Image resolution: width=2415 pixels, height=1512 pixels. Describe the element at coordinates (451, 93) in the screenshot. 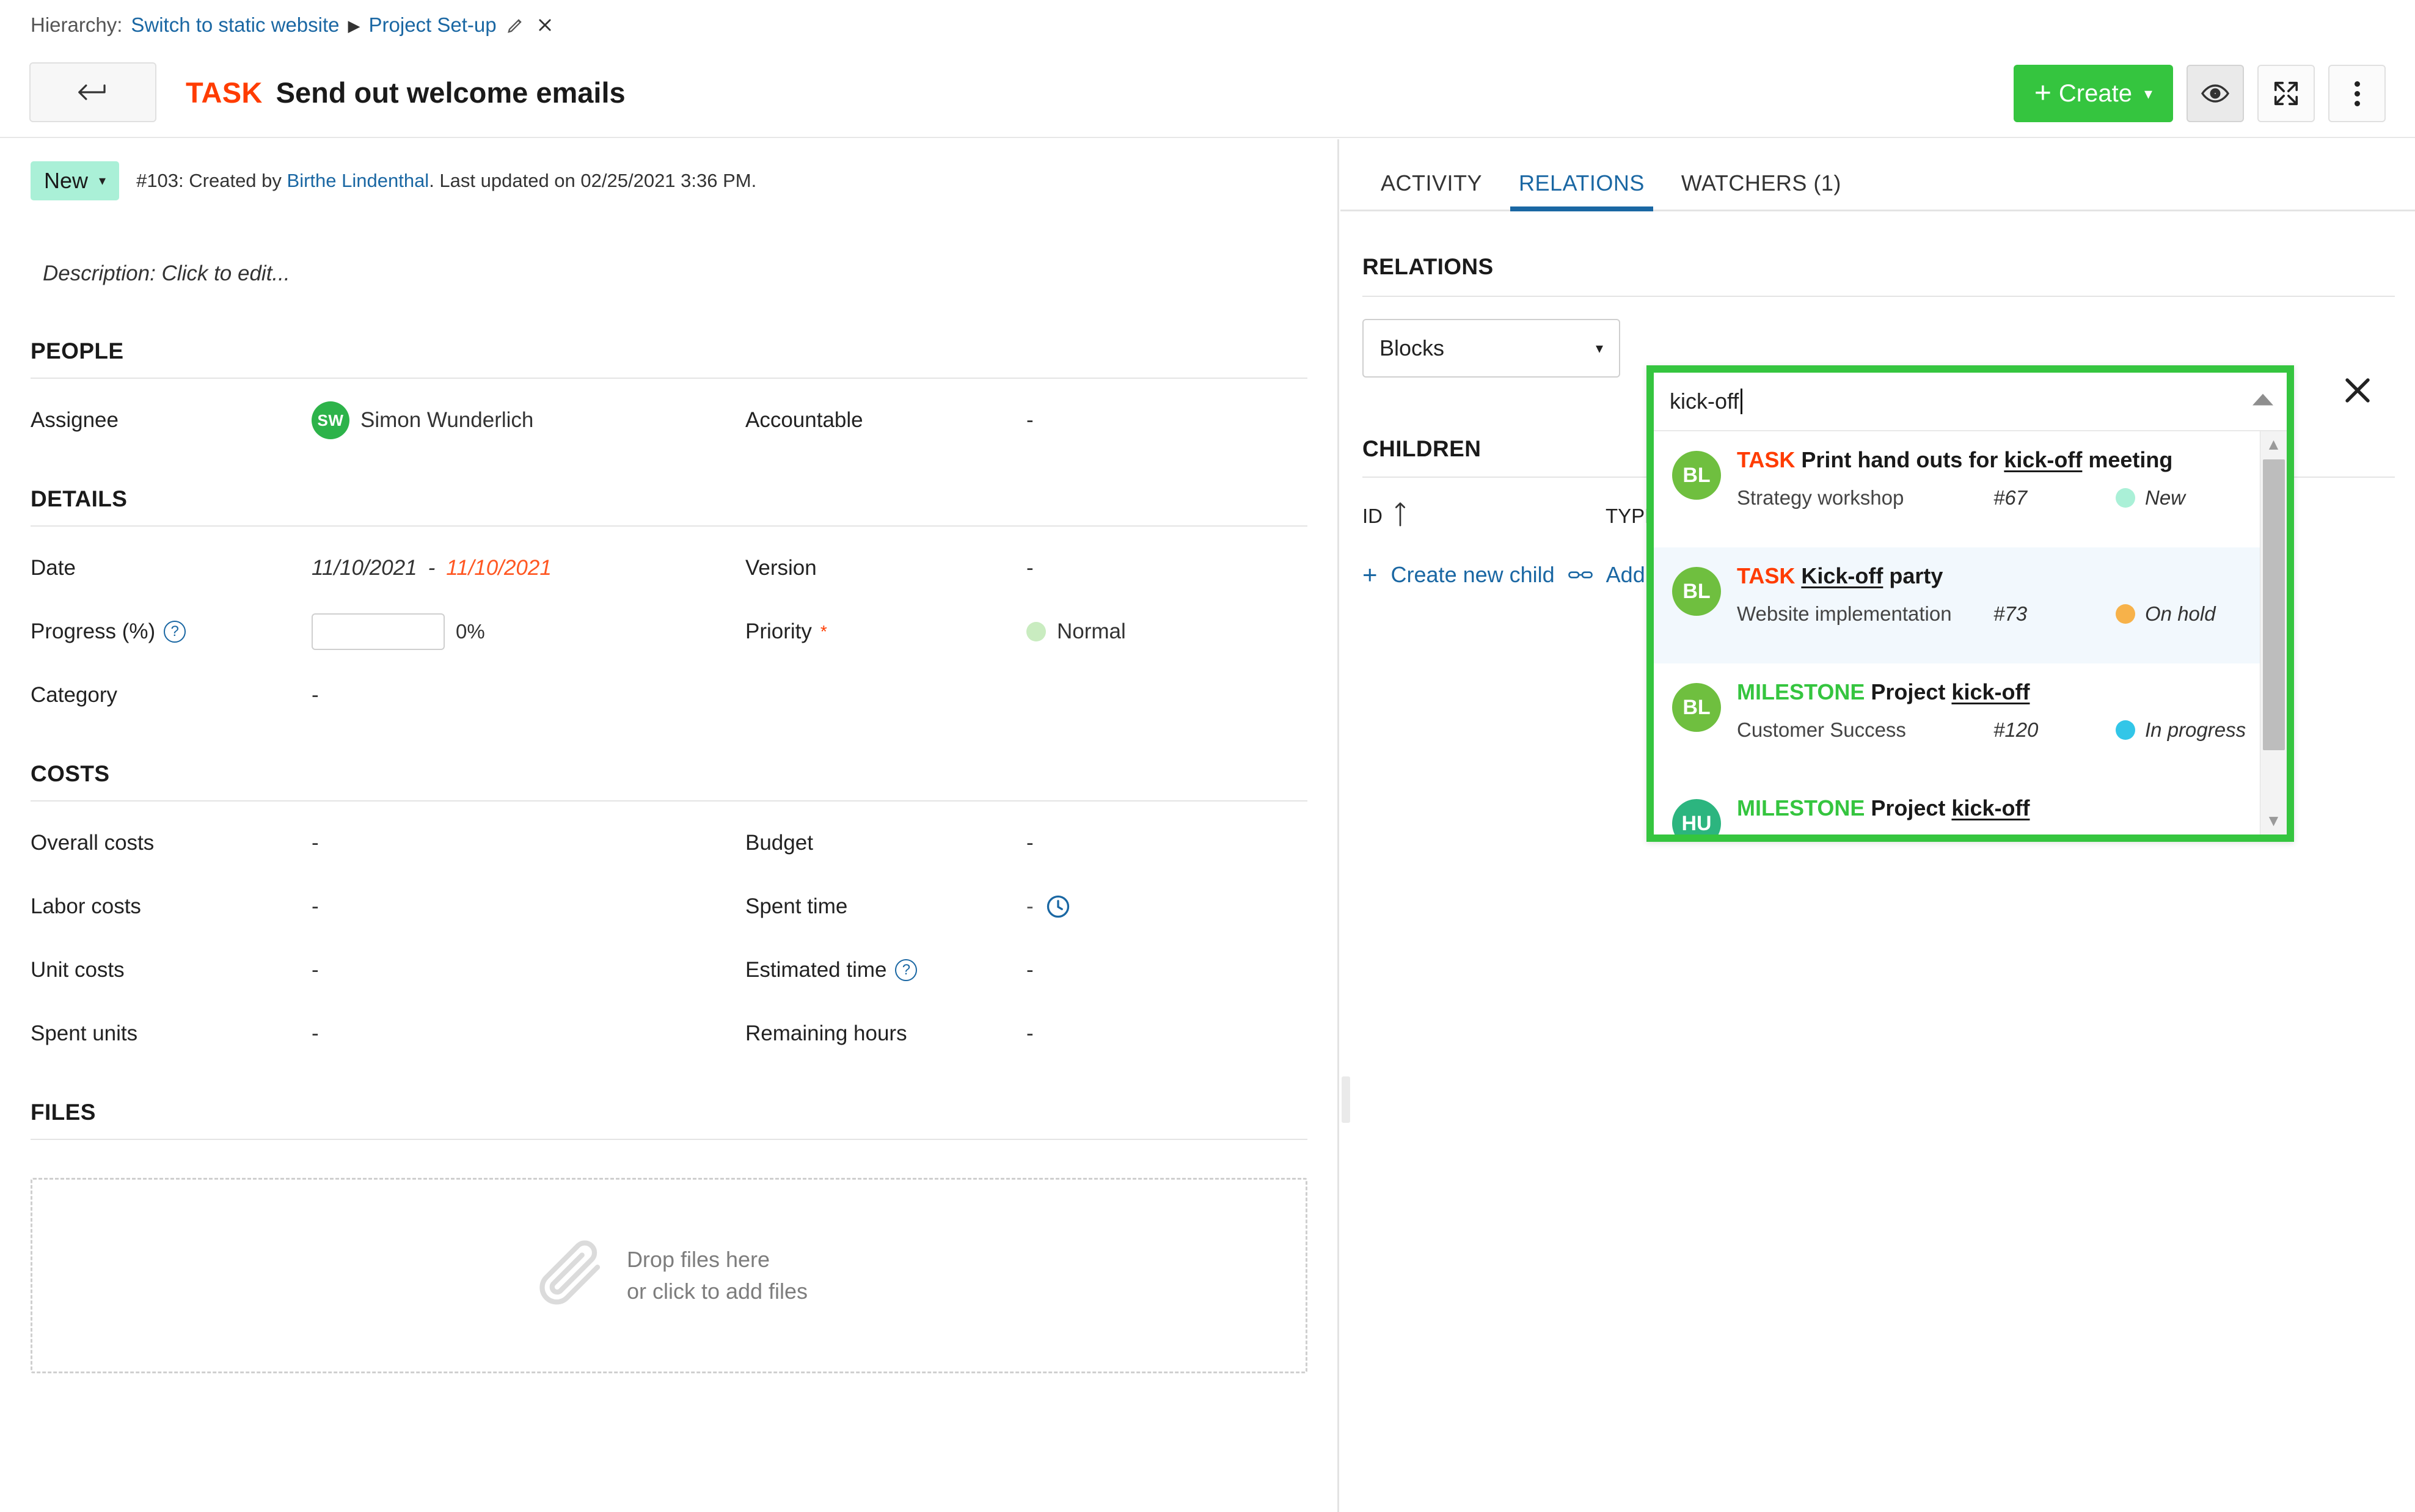

I see `work-package-subject: Send out welcome emails` at that location.